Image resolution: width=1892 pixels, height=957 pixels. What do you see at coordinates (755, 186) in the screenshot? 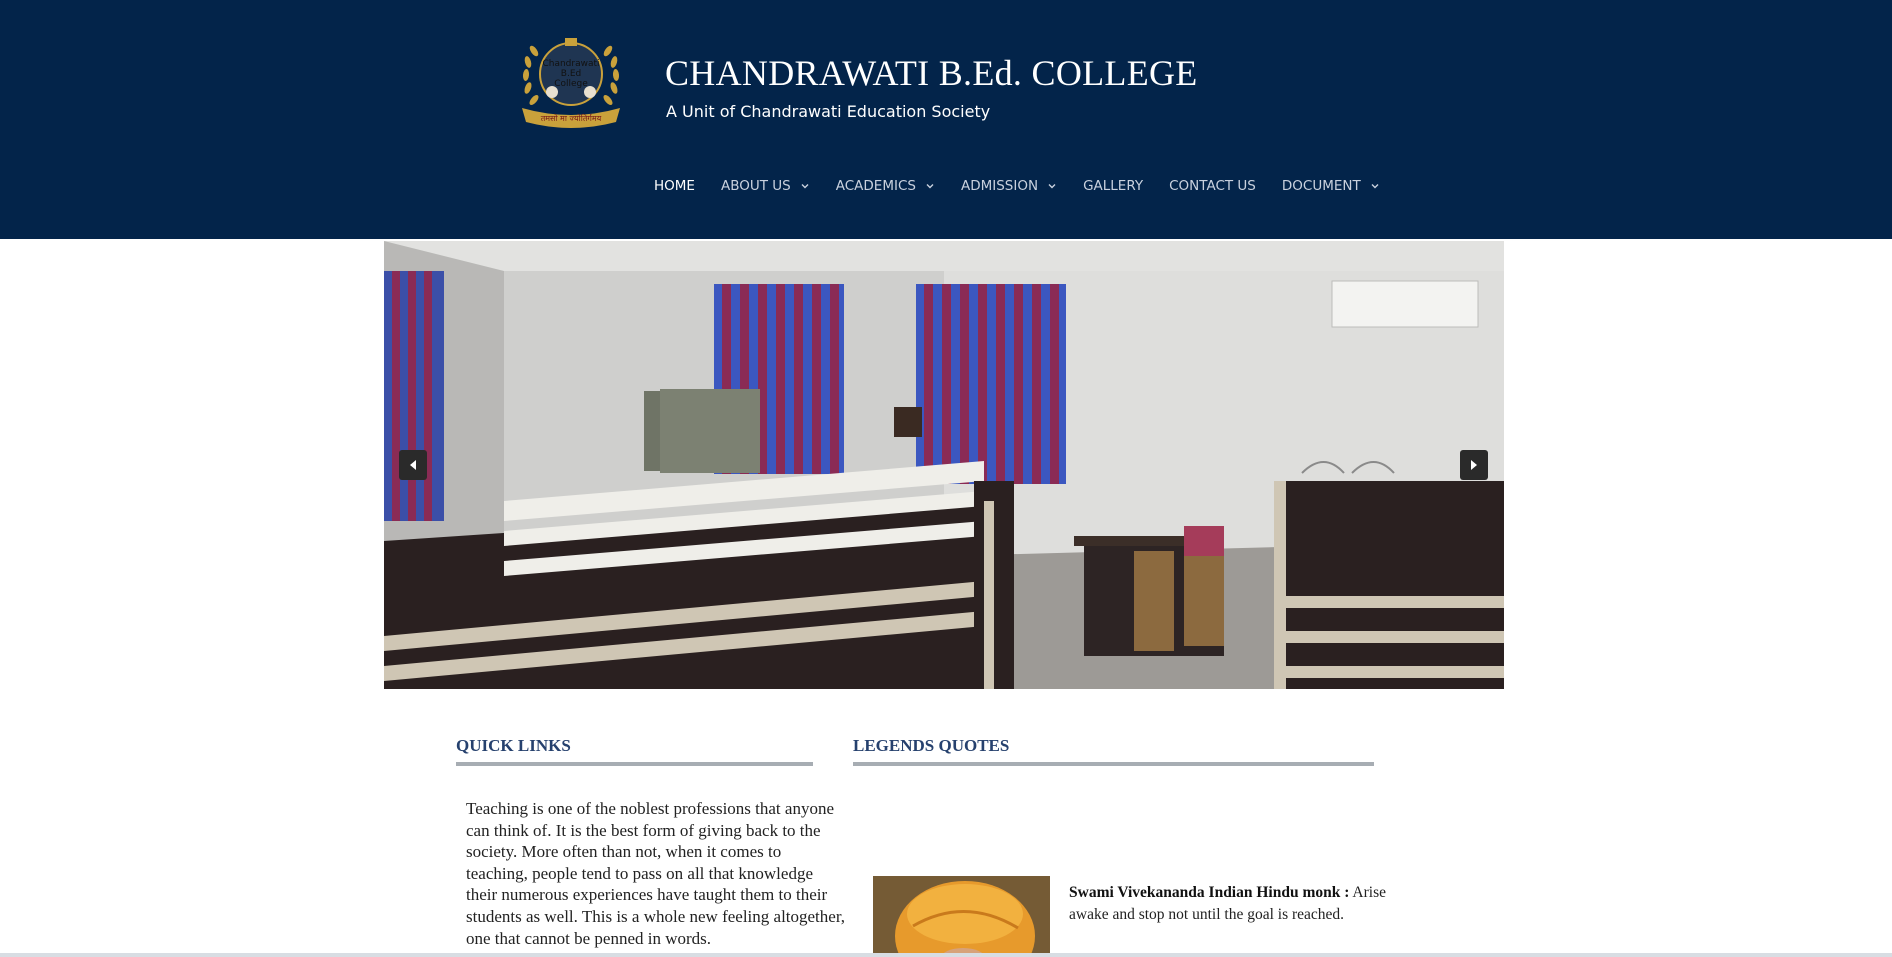
I see `nav-label: ABOUT US` at bounding box center [755, 186].